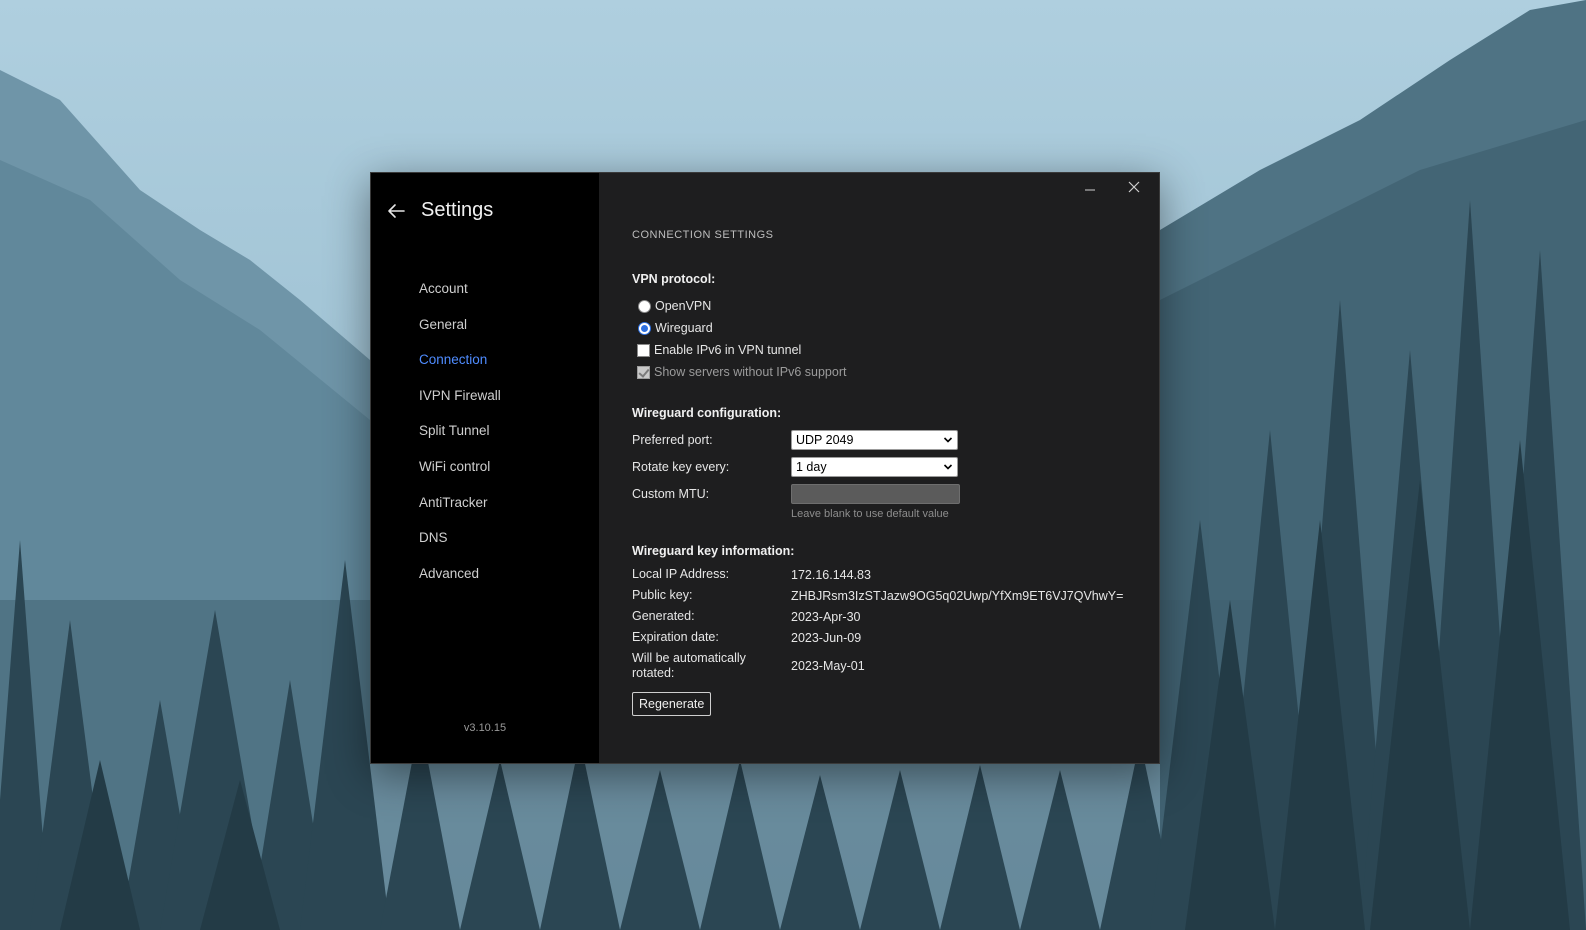 The height and width of the screenshot is (930, 1586). What do you see at coordinates (684, 328) in the screenshot?
I see `wireguard-label: Wireguard` at bounding box center [684, 328].